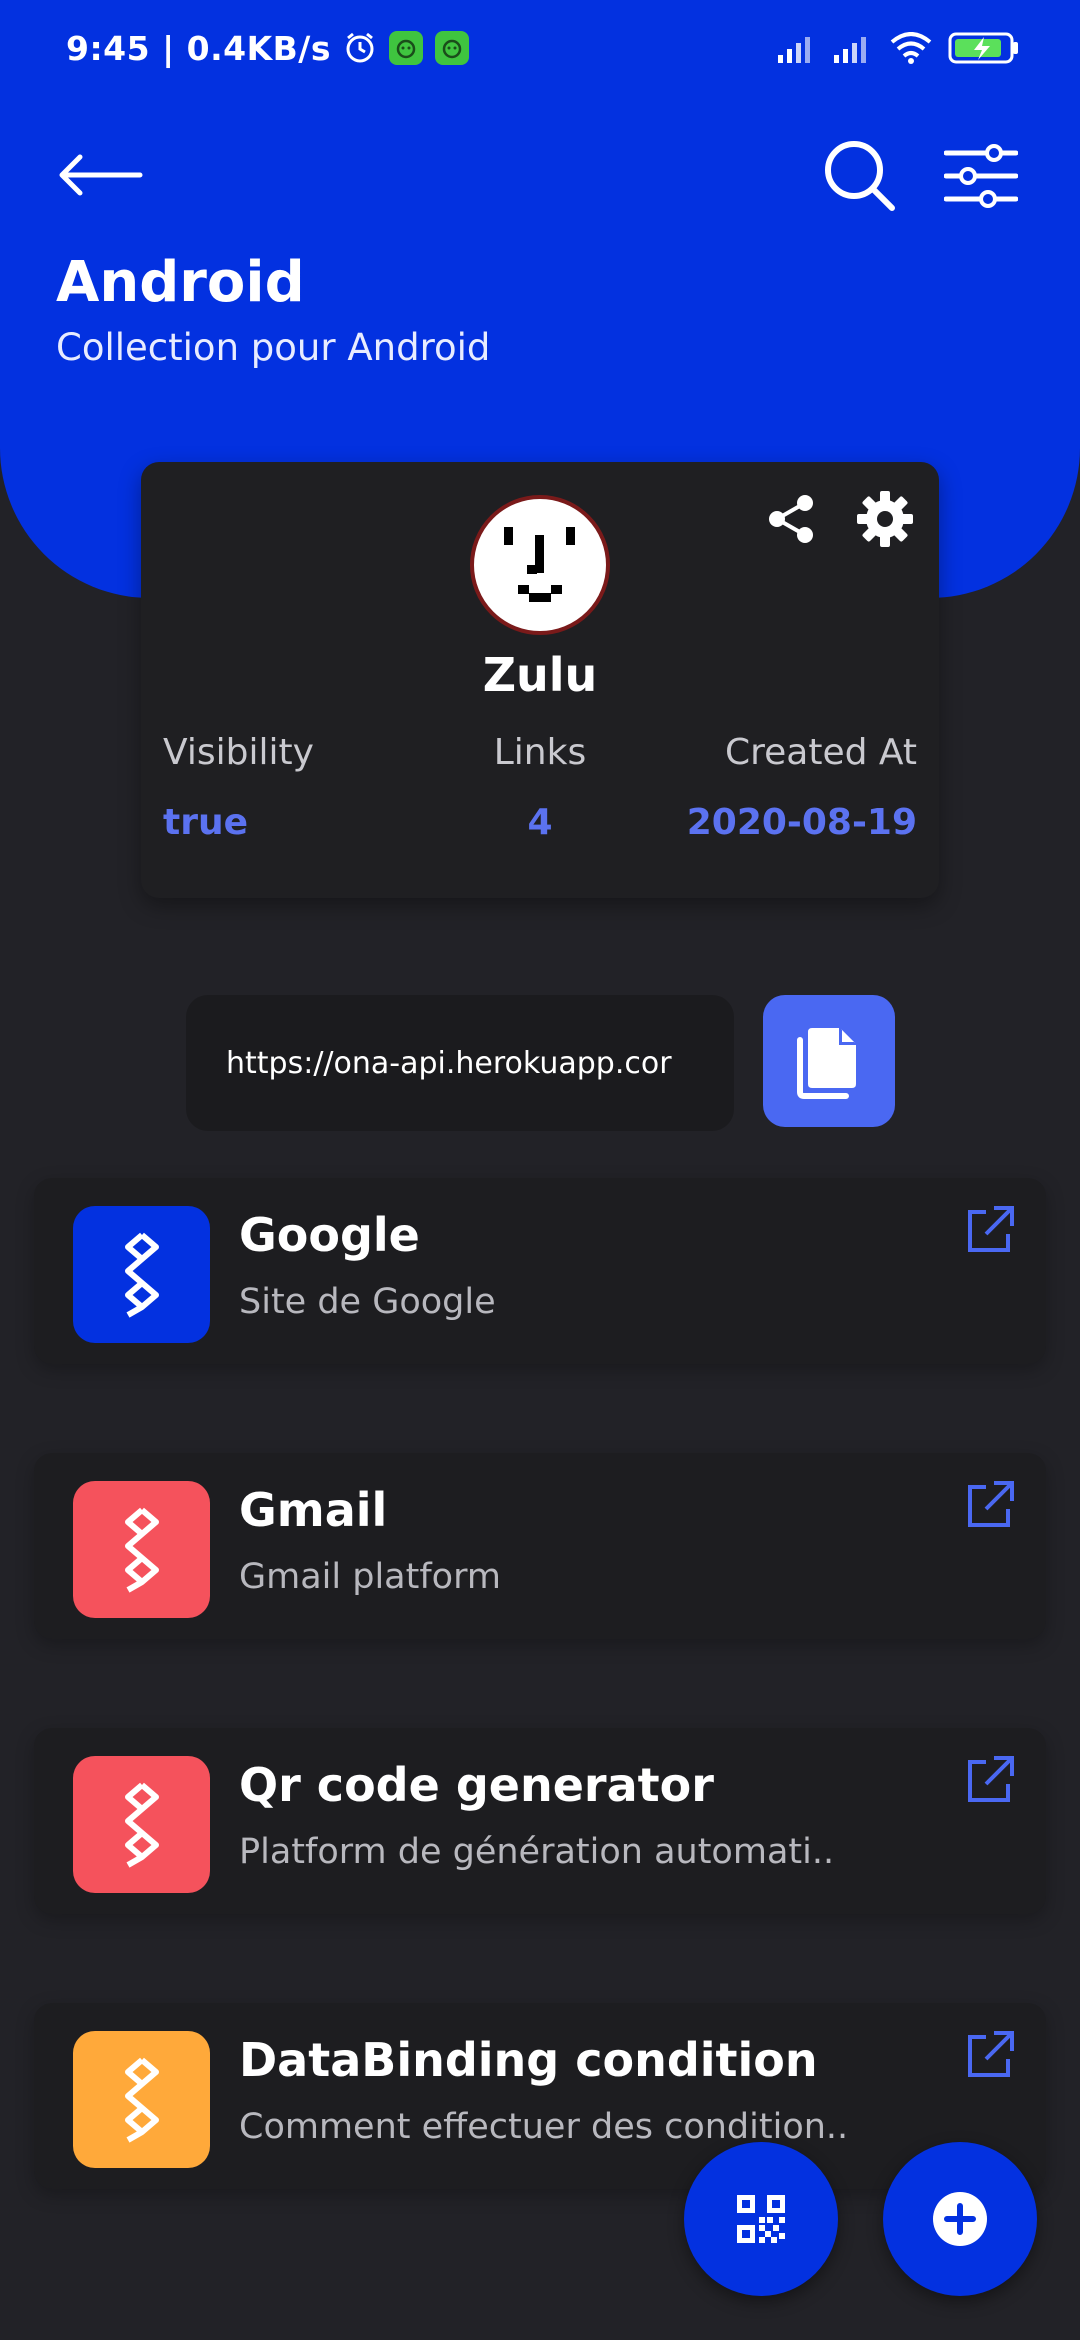 Image resolution: width=1080 pixels, height=2340 pixels. What do you see at coordinates (826, 1063) in the screenshot?
I see `copy-icon` at bounding box center [826, 1063].